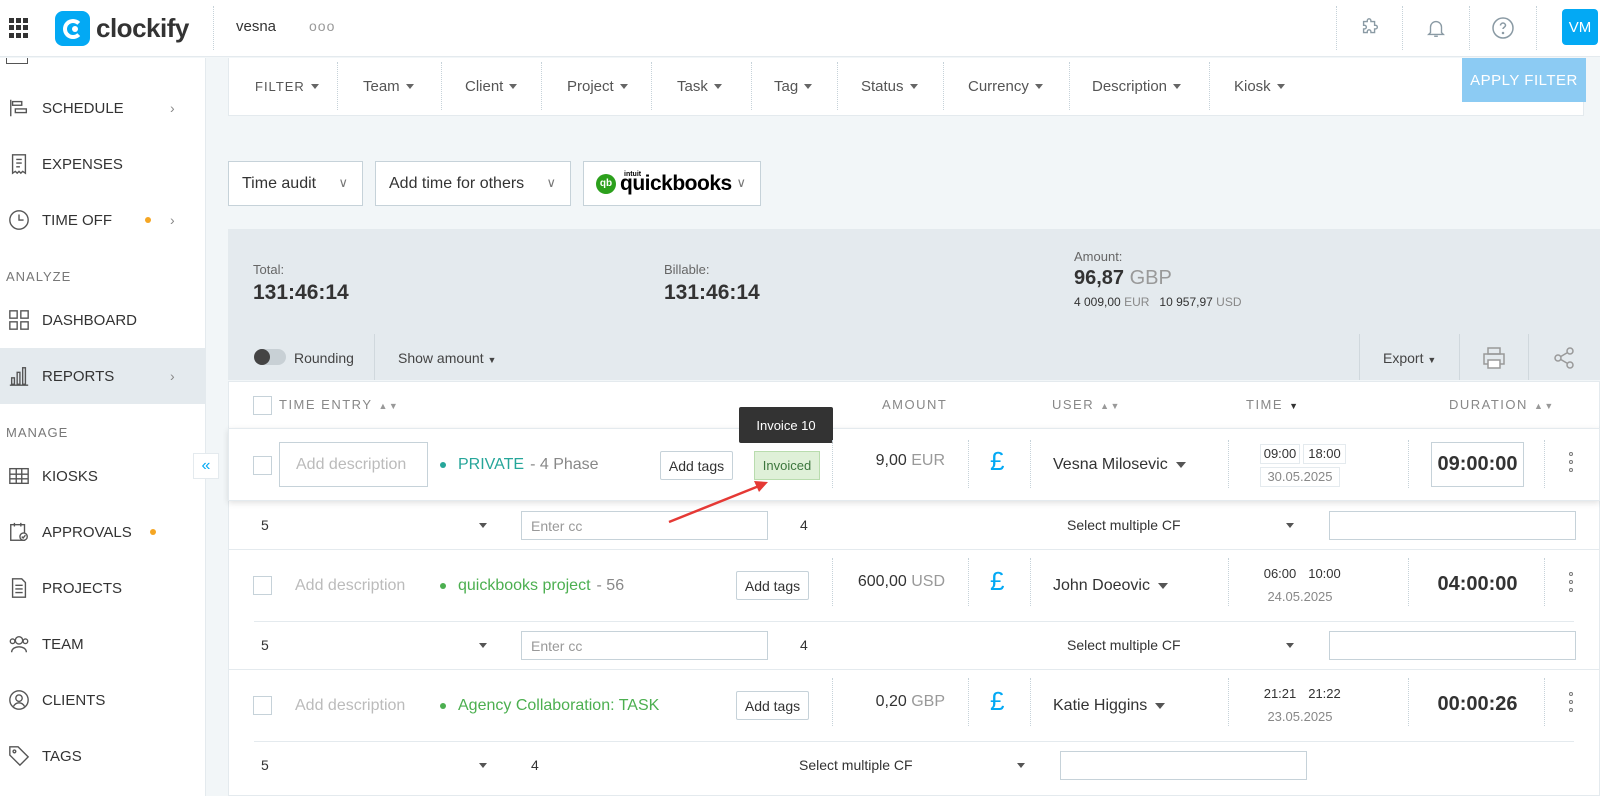  Describe the element at coordinates (644, 645) in the screenshot. I see `cc-input: Enter cc` at that location.